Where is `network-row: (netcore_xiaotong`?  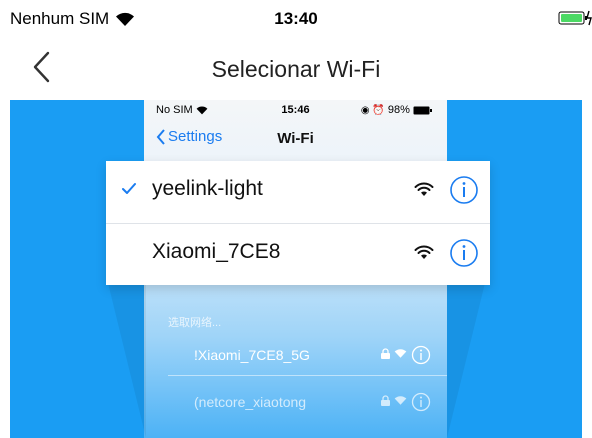 network-row: (netcore_xiaotong is located at coordinates (295, 403).